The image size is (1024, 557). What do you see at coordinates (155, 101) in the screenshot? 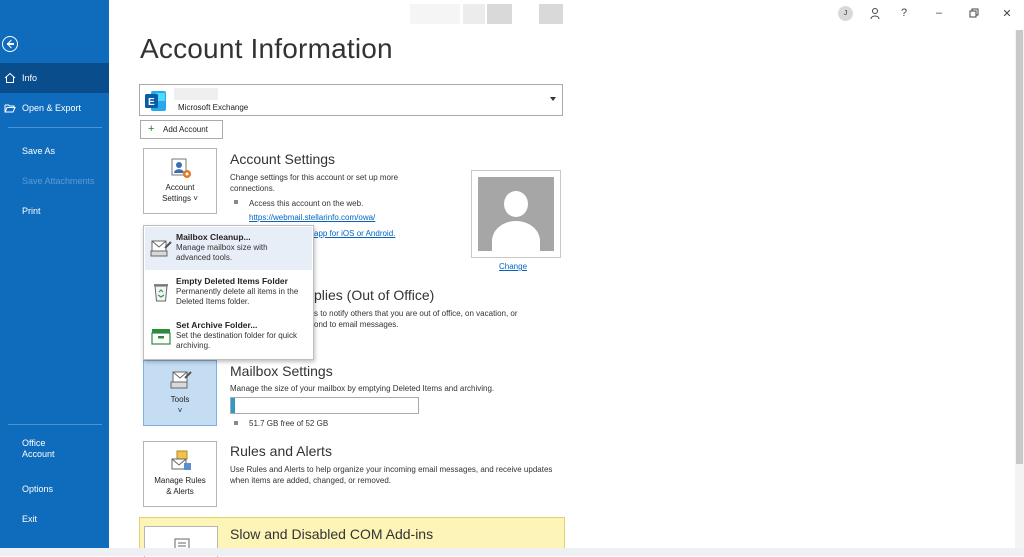
I see `exchange-icon: E` at bounding box center [155, 101].